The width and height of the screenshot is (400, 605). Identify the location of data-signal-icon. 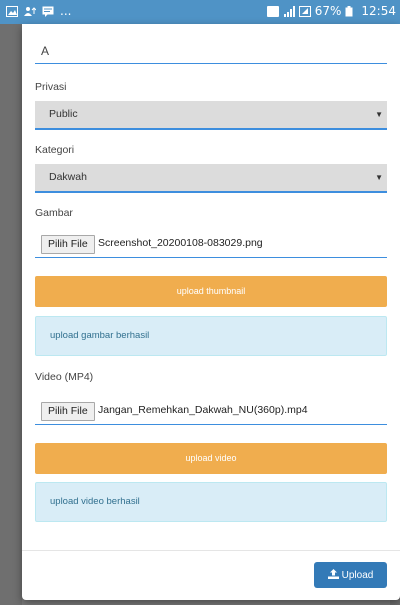
(304, 11).